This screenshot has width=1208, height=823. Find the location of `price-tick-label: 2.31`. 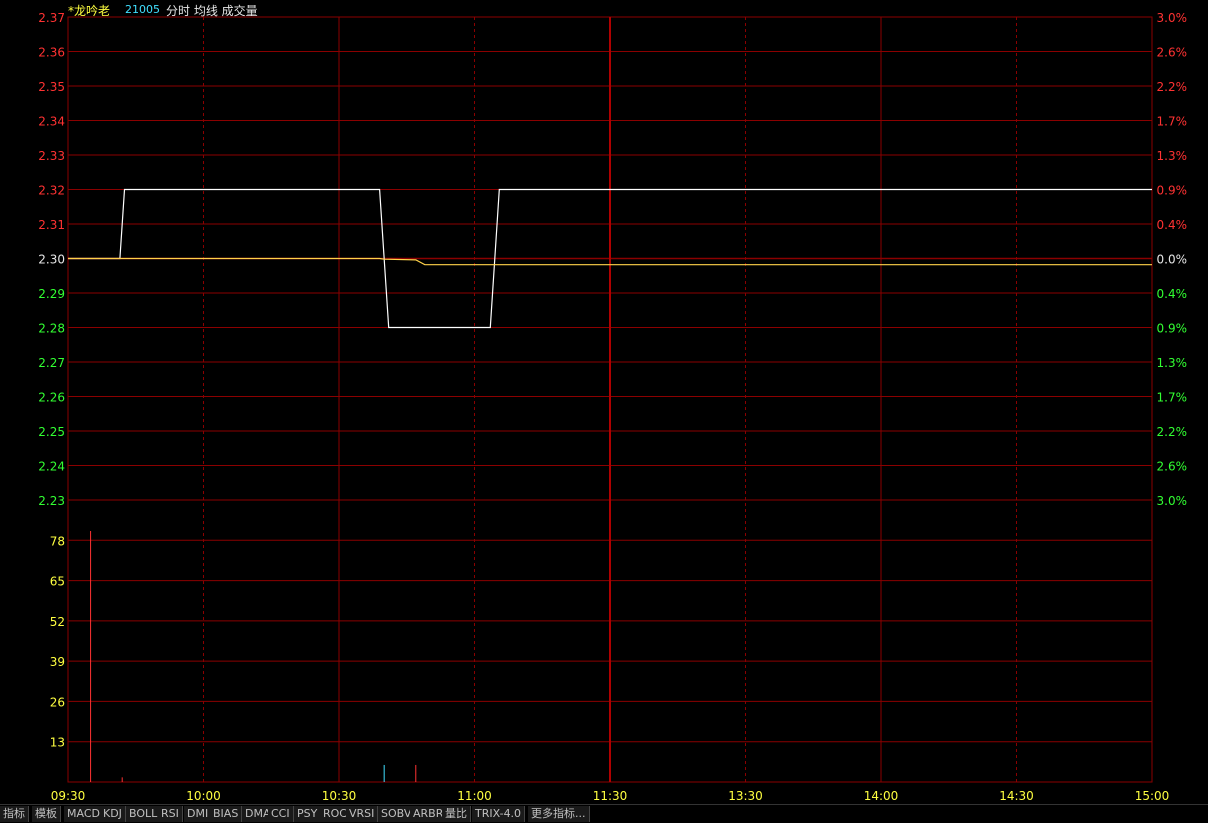

price-tick-label: 2.31 is located at coordinates (51, 225).